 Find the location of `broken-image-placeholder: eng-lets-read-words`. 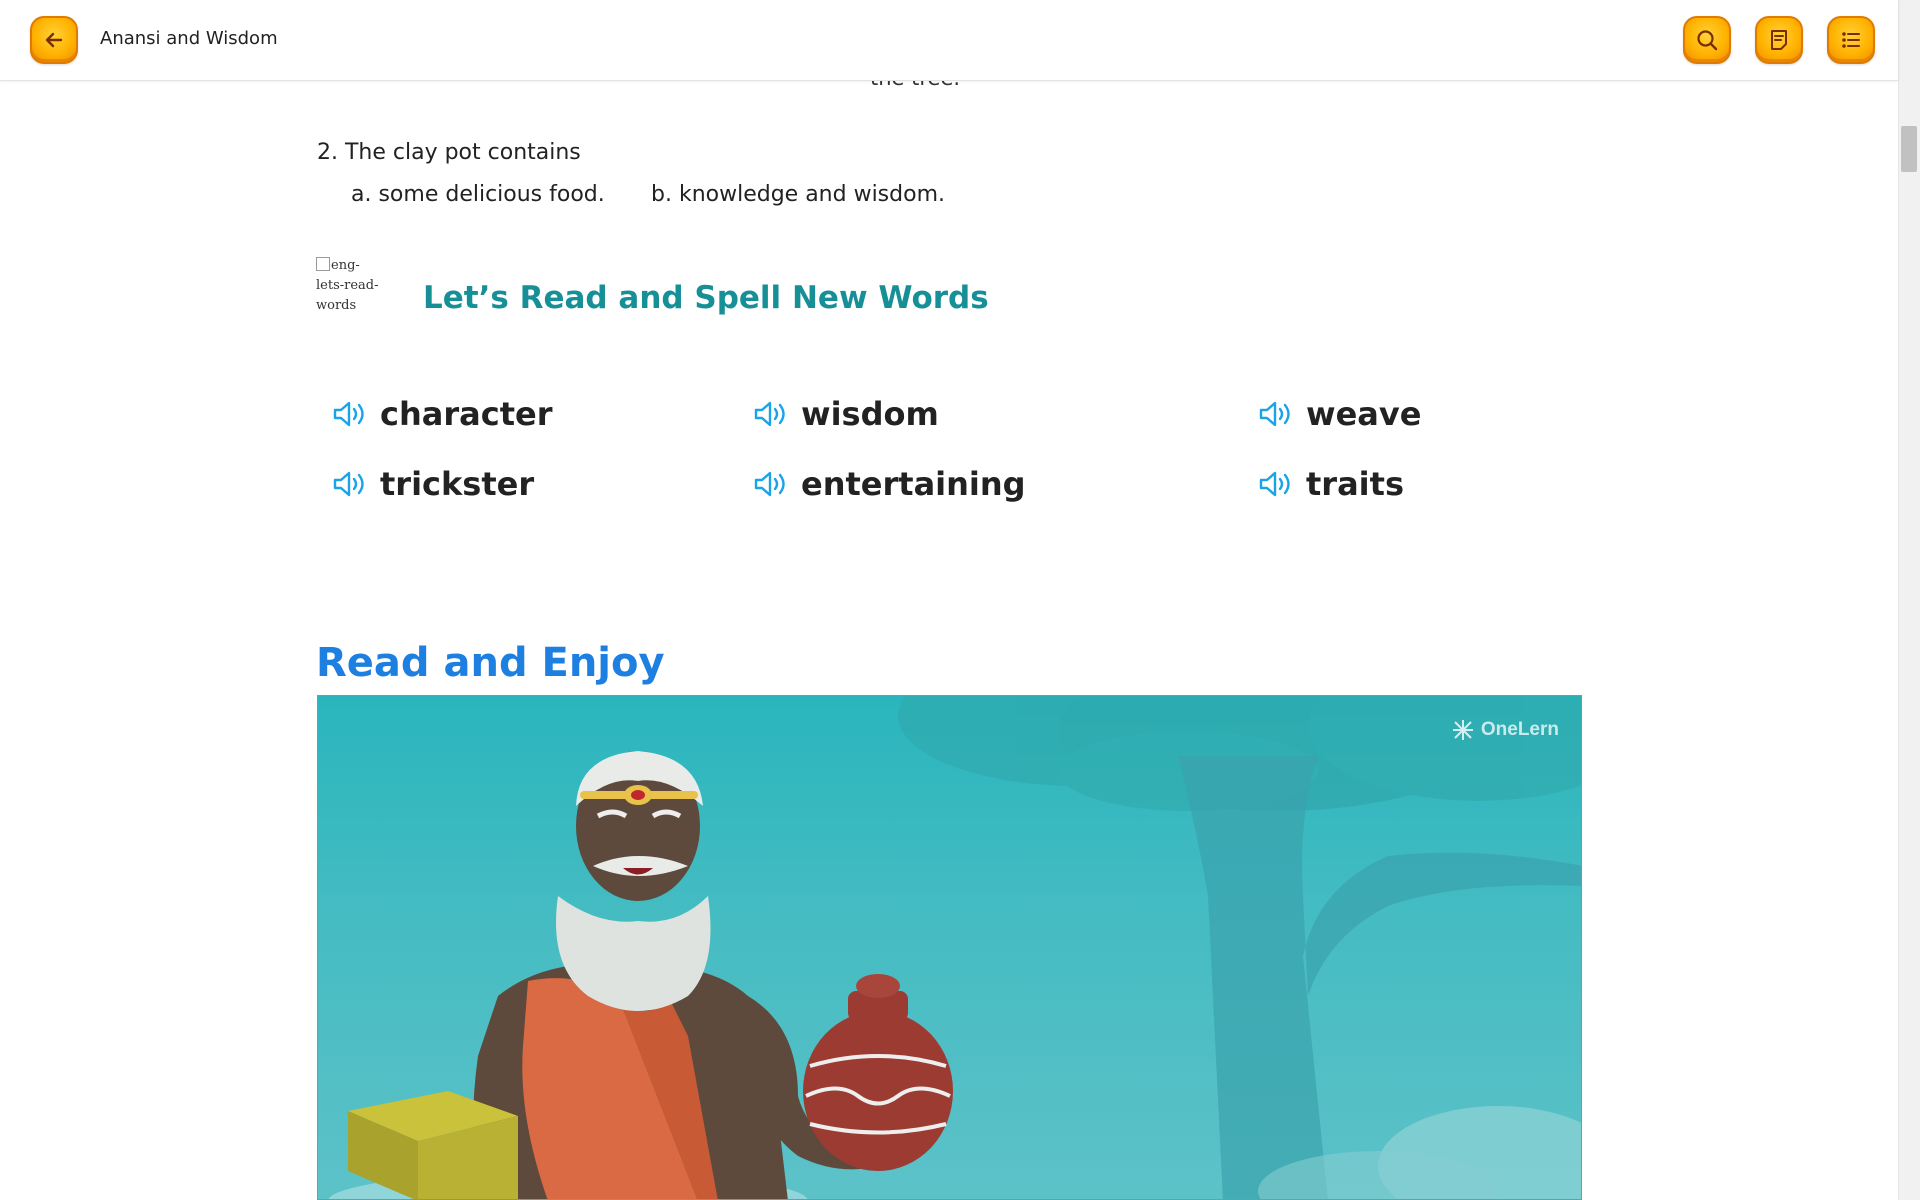

broken-image-placeholder: eng-lets-read-words is located at coordinates (351, 284).